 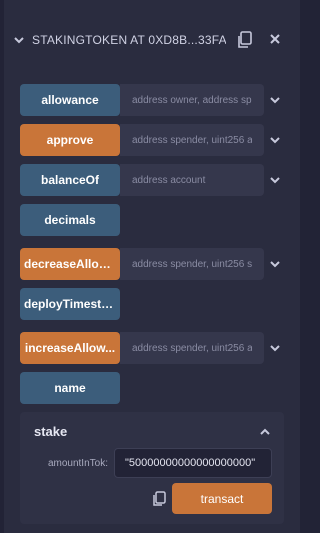 I want to click on contract-header: STAKINGTOKEN AT 0XD8B...33FA8 (M, so click(x=152, y=40).